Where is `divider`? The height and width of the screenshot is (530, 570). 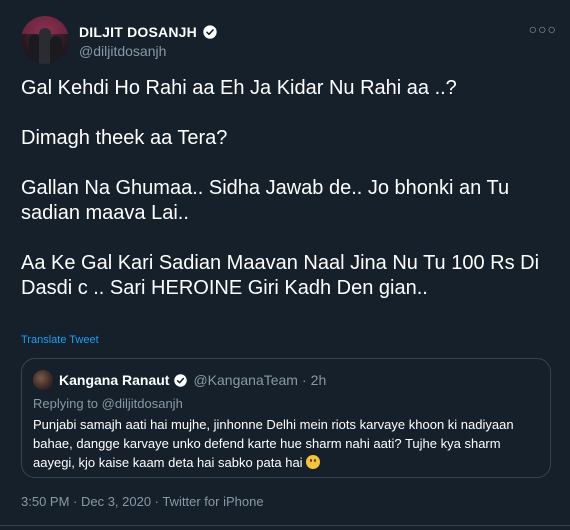 divider is located at coordinates (285, 525).